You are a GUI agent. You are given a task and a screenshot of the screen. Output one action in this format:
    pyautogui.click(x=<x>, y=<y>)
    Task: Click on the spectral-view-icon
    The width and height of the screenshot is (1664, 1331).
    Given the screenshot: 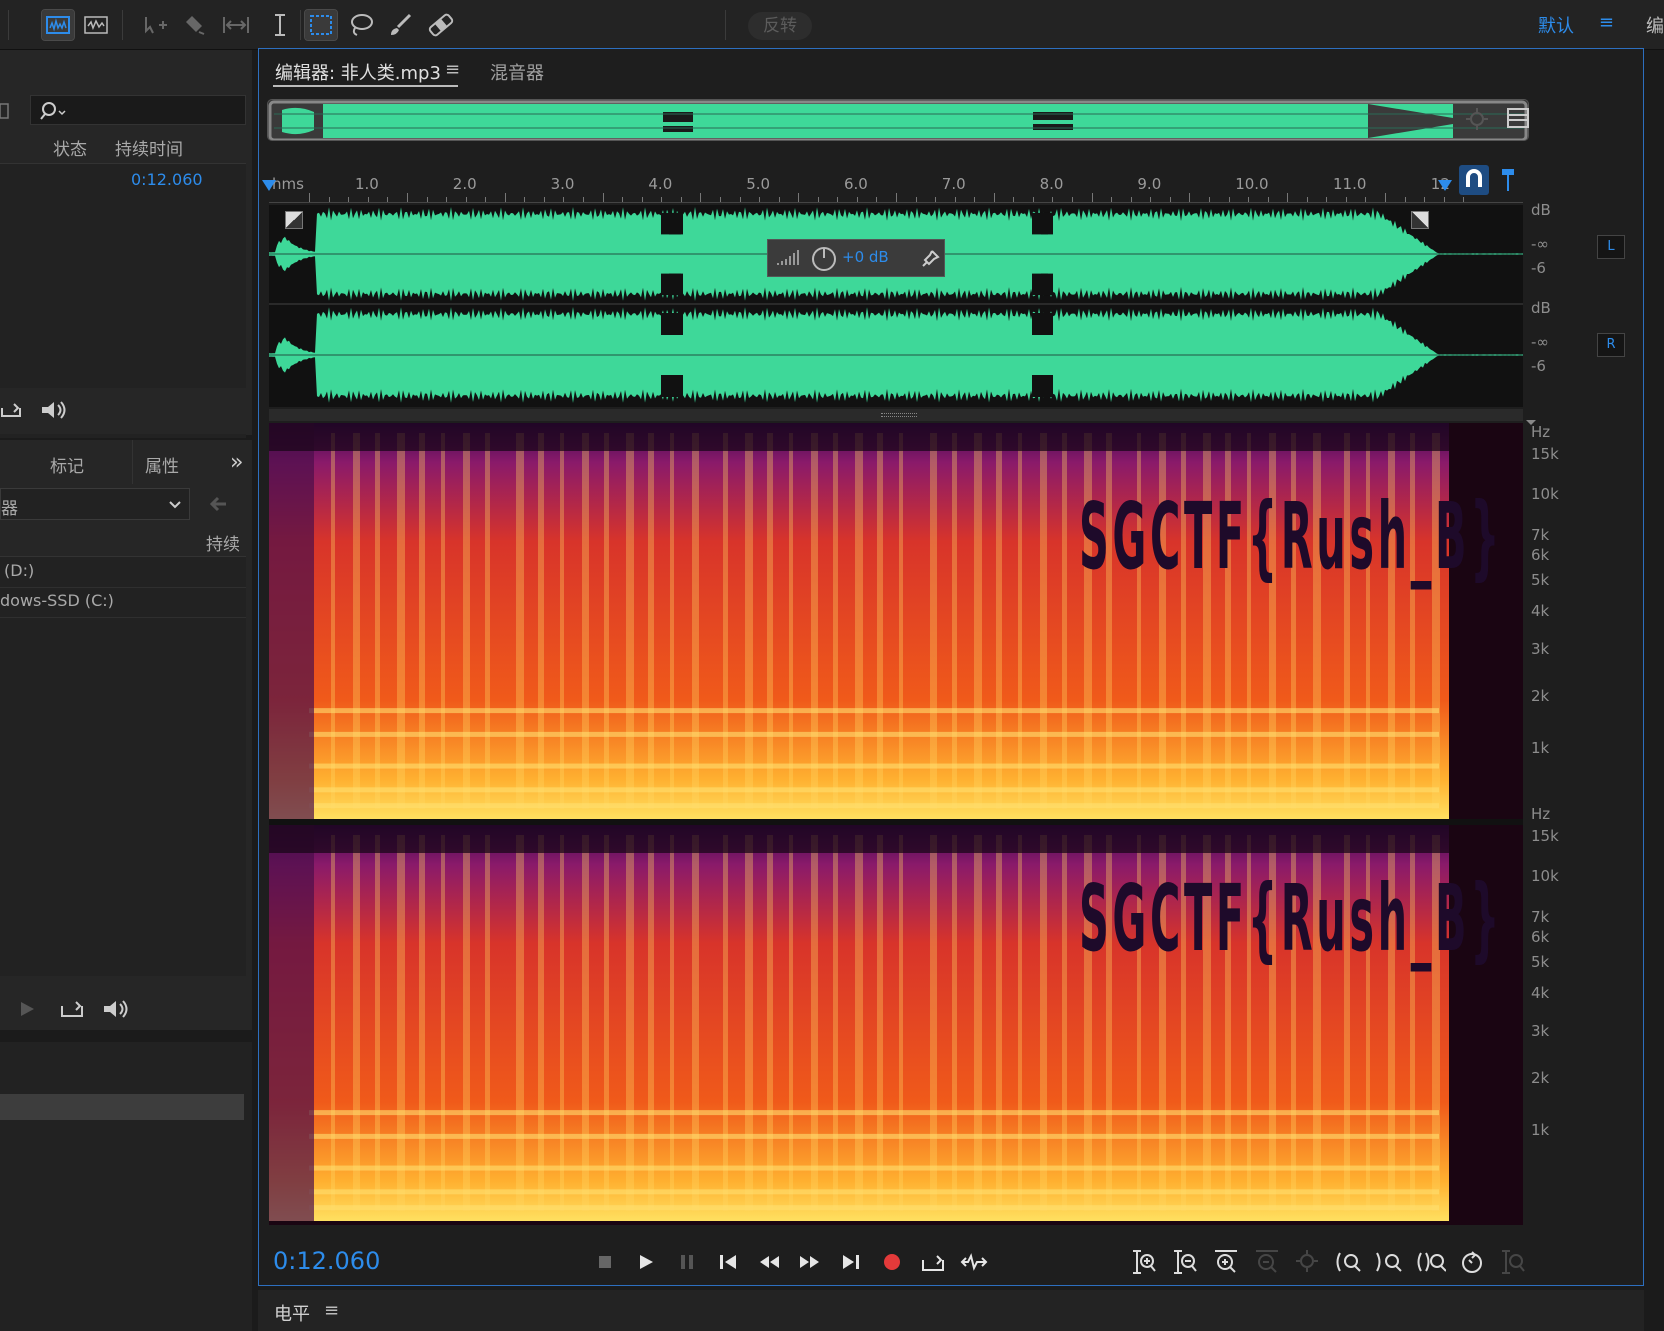 What is the action you would take?
    pyautogui.click(x=96, y=25)
    